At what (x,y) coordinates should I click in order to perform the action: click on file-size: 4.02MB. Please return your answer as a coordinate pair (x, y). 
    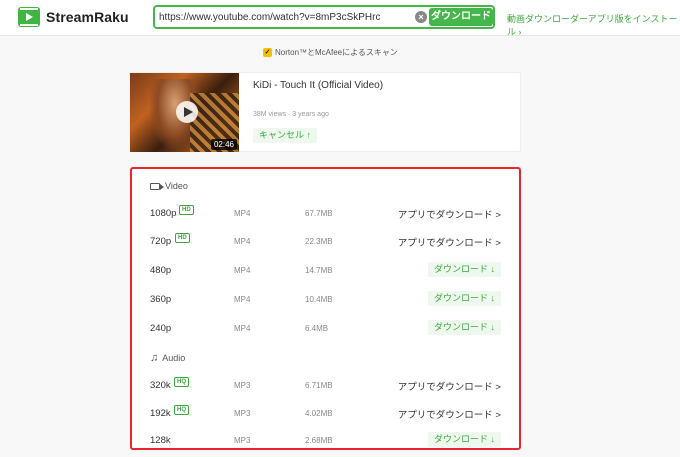
    Looking at the image, I should click on (319, 413).